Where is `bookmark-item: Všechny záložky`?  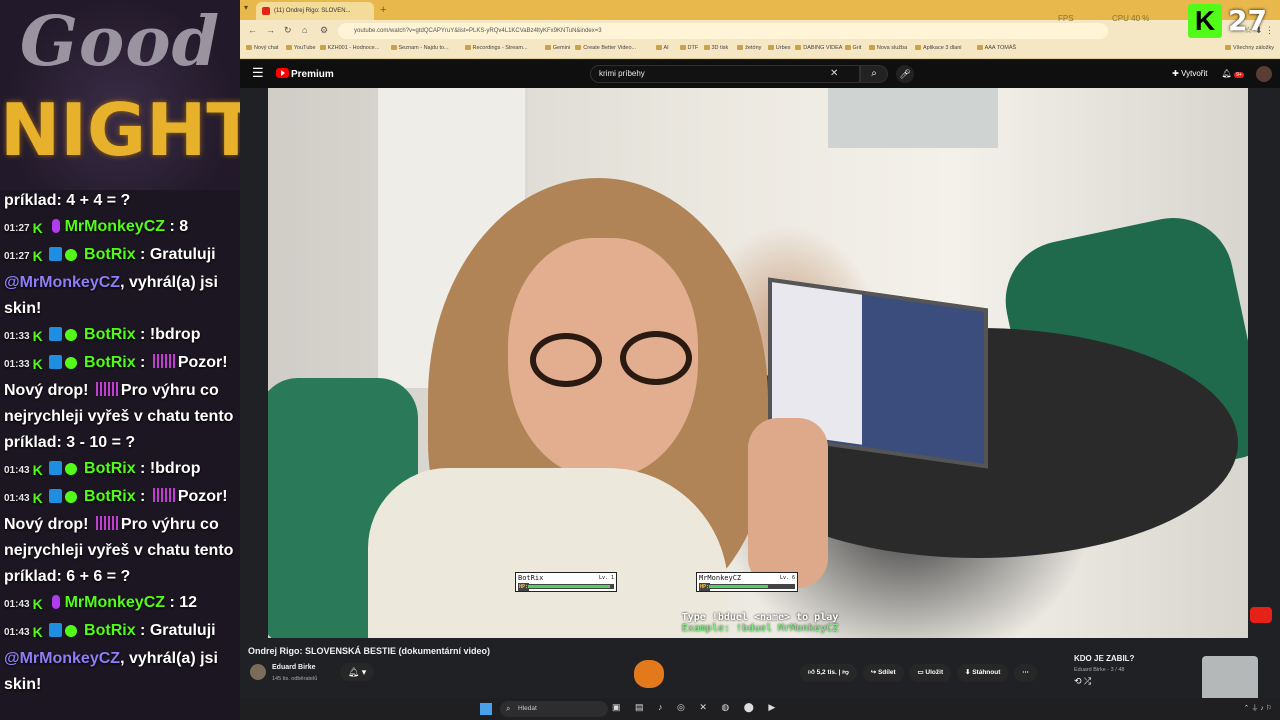
bookmark-item: Všechny záložky is located at coordinates (1249, 48).